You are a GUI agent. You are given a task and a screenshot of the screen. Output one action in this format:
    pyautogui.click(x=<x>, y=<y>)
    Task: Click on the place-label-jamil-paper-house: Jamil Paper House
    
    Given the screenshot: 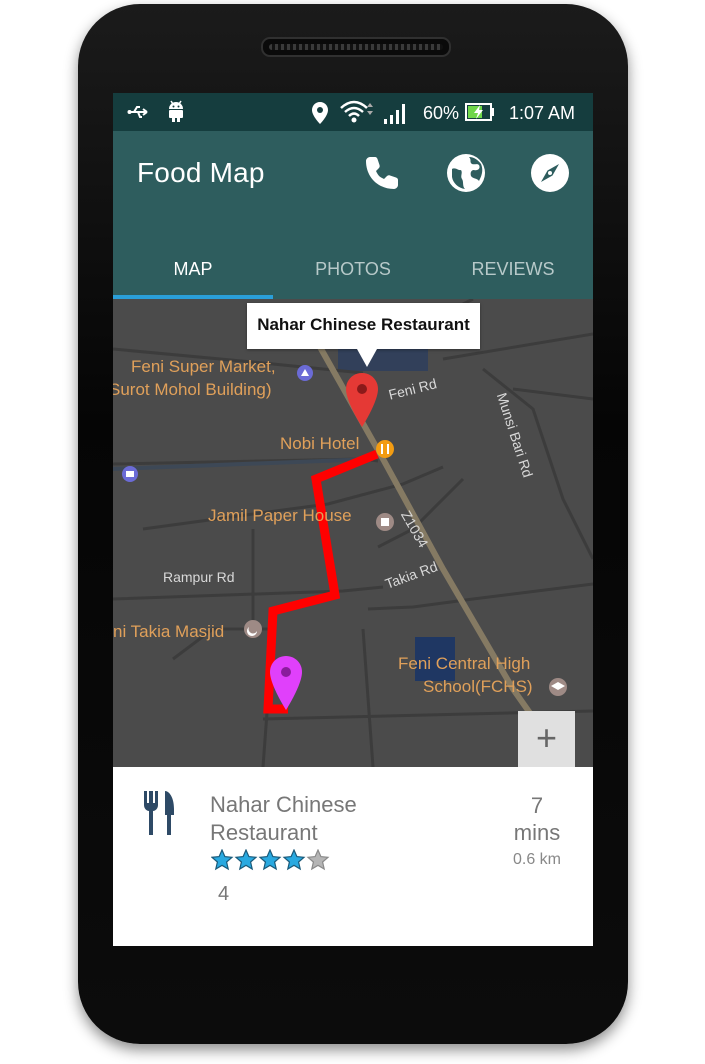 What is the action you would take?
    pyautogui.click(x=280, y=515)
    